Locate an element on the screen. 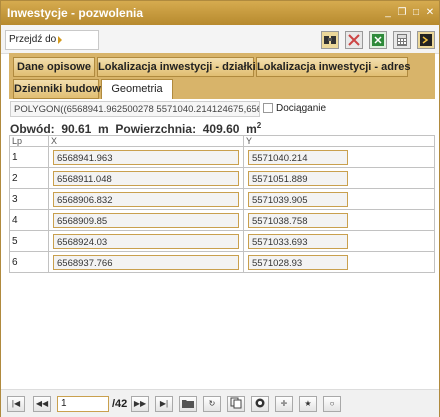 Image resolution: width=440 pixels, height=417 pixels. area-unit: m is located at coordinates (251, 129).